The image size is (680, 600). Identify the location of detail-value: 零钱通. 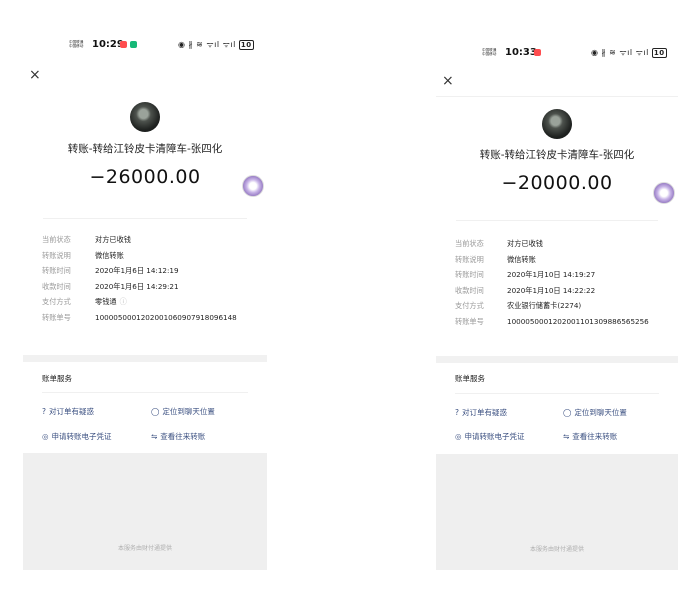
(106, 302).